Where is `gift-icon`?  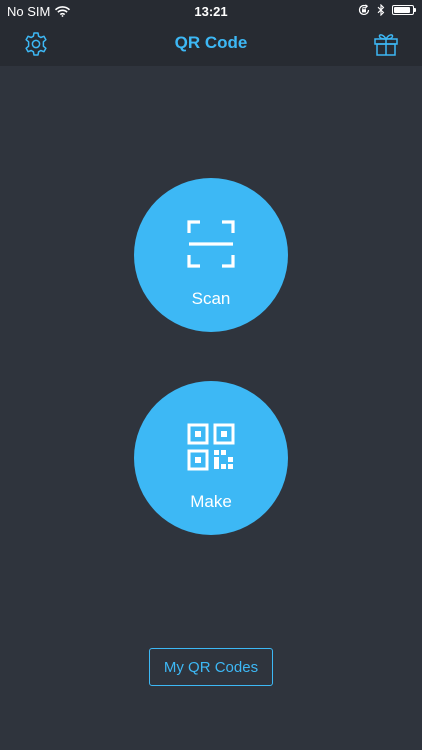
gift-icon is located at coordinates (386, 45).